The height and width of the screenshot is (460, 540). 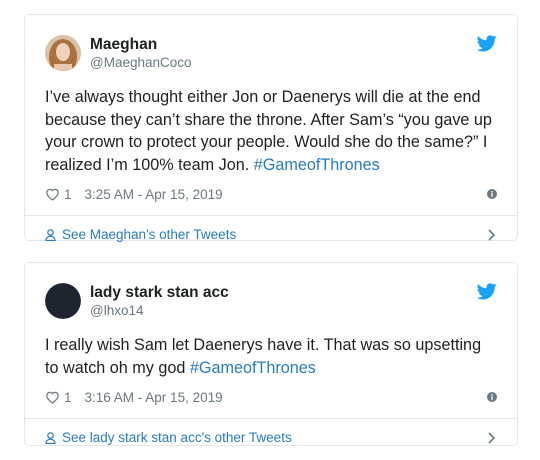 I want to click on tweet-header: Maeghan @MaeghanCoco, so click(x=271, y=53).